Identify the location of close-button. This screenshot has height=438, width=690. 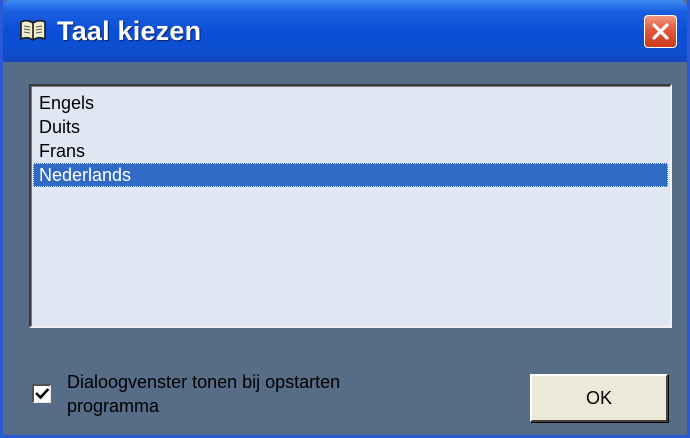
(660, 31).